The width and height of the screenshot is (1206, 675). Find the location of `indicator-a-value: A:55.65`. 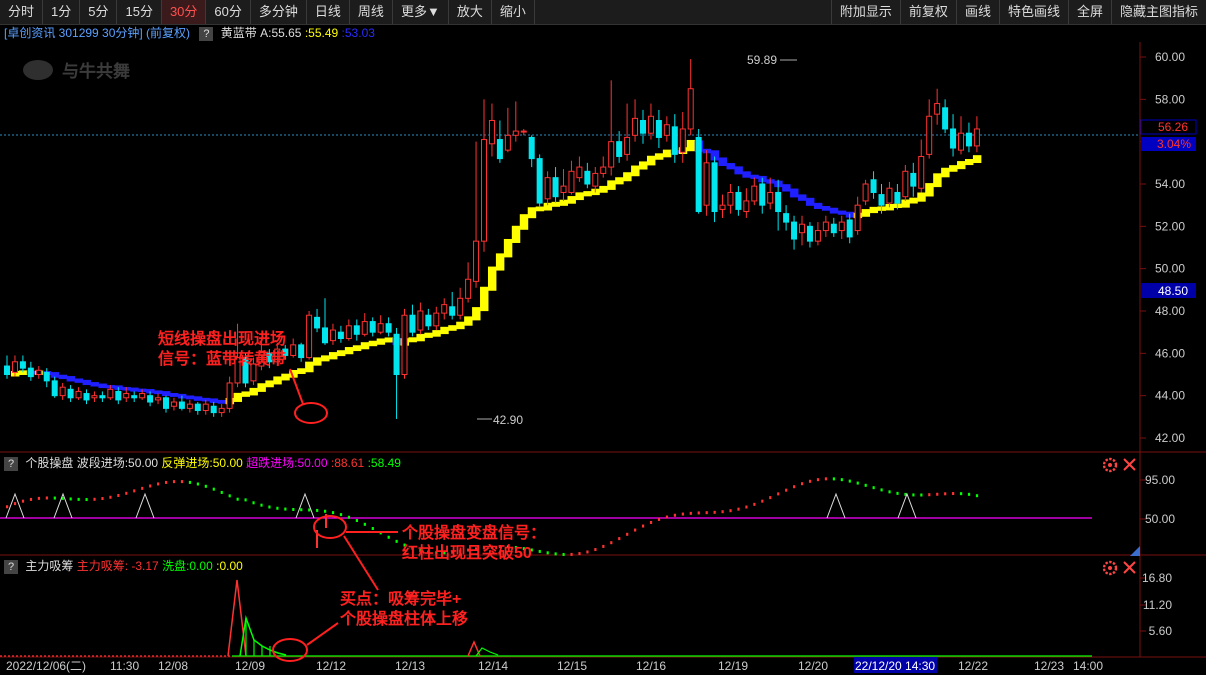

indicator-a-value: A:55.65 is located at coordinates (281, 33).